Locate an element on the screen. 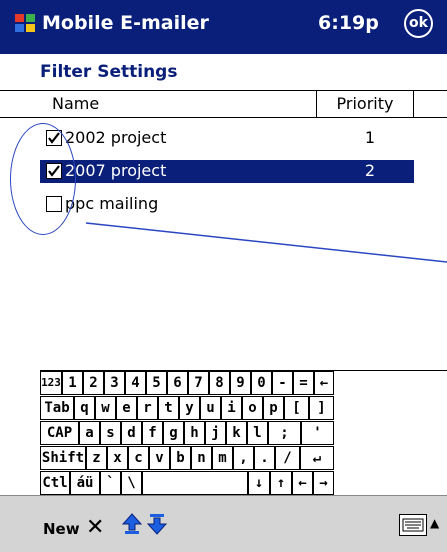 This screenshot has height=552, width=447. key: z is located at coordinates (96, 458).